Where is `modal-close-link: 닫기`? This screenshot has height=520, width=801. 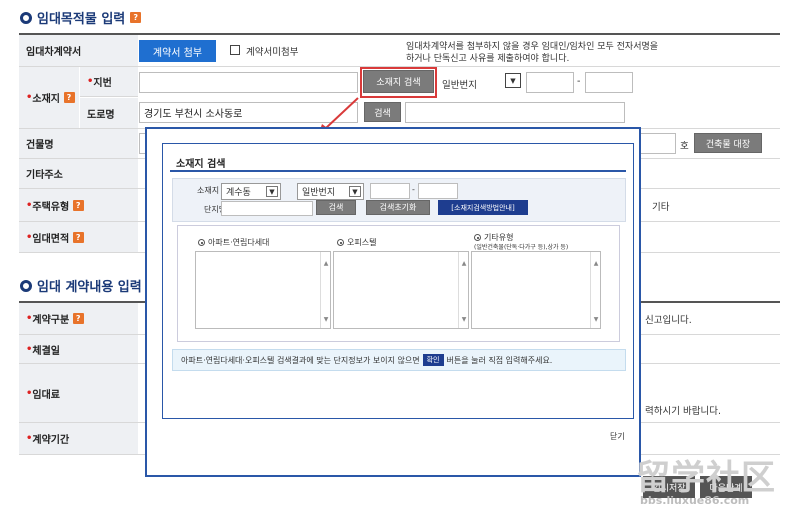 modal-close-link: 닫기 is located at coordinates (617, 436).